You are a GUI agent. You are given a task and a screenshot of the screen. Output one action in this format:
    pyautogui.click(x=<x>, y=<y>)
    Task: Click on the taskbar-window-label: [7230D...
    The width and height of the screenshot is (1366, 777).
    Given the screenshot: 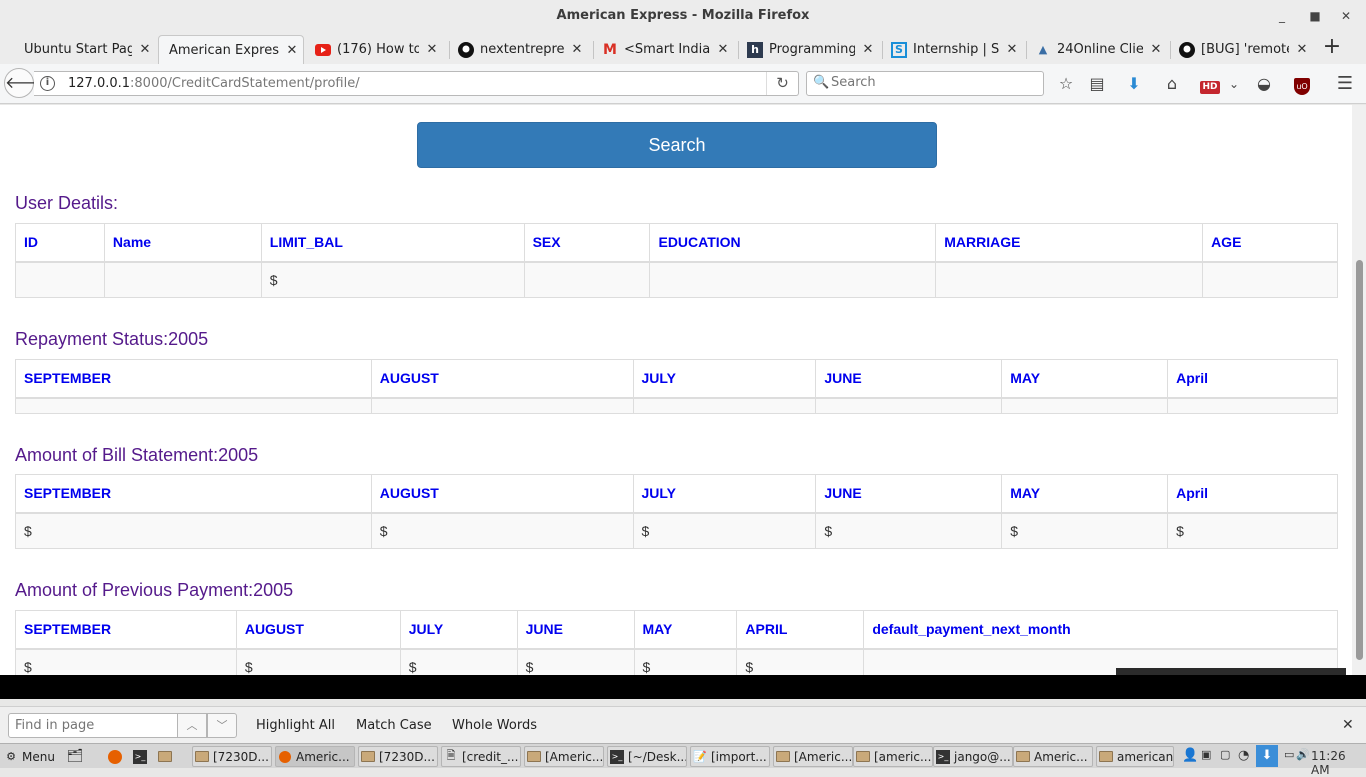 What is the action you would take?
    pyautogui.click(x=241, y=756)
    